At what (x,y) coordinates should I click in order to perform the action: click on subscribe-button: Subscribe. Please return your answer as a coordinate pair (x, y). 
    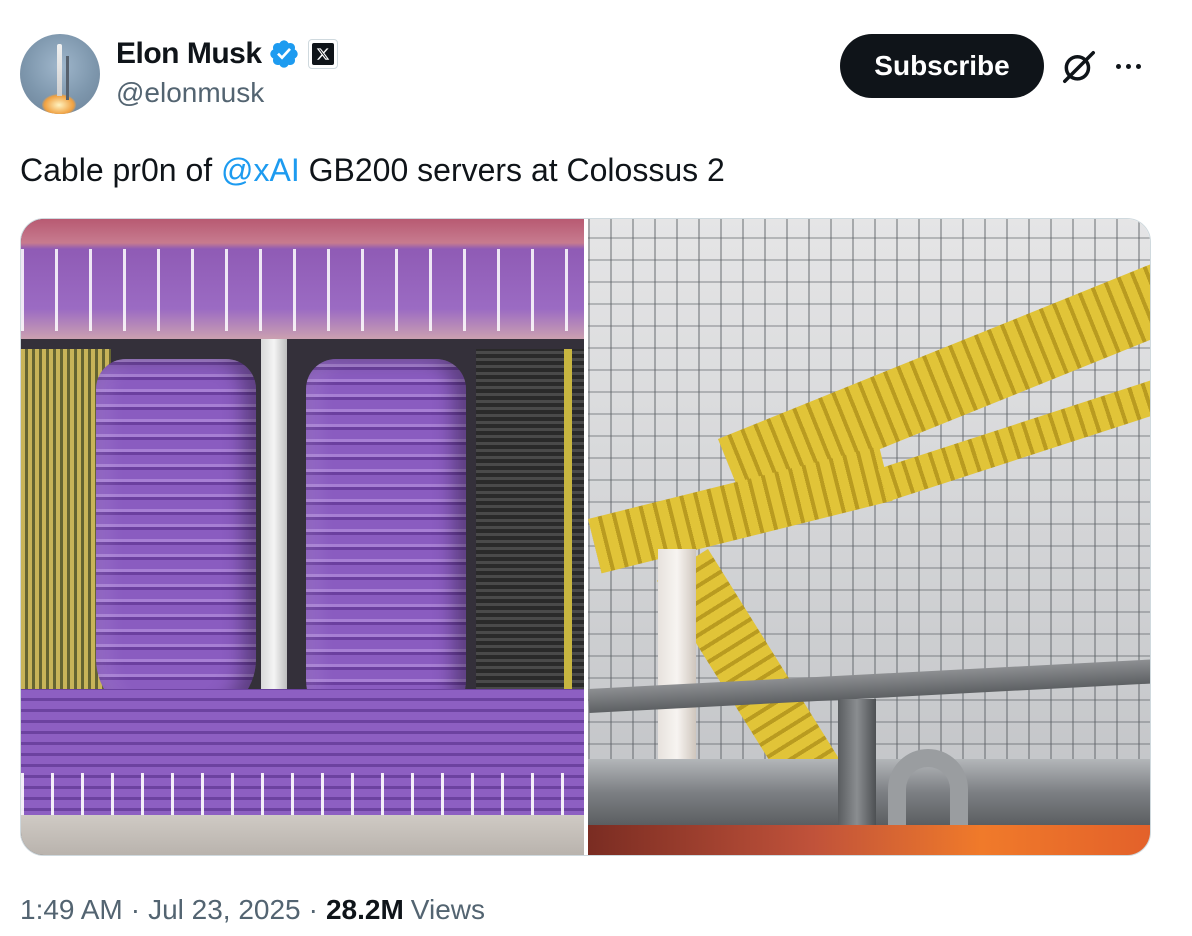
    Looking at the image, I should click on (942, 66).